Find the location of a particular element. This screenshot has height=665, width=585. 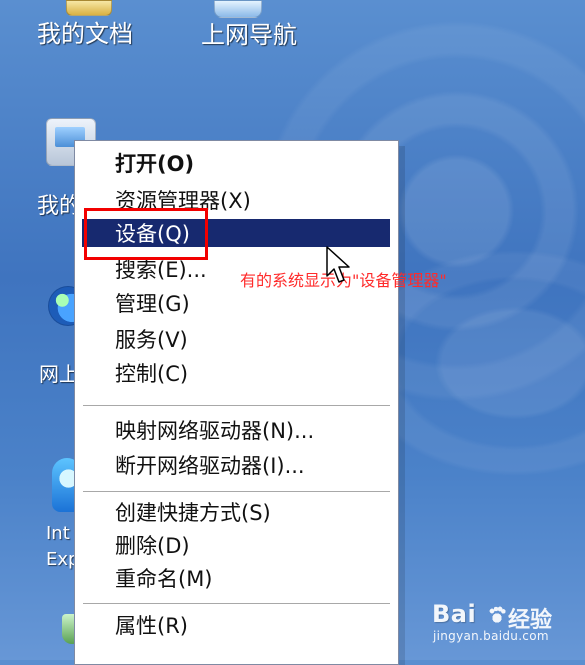

menu-item-services: 服务(V) is located at coordinates (151, 339).